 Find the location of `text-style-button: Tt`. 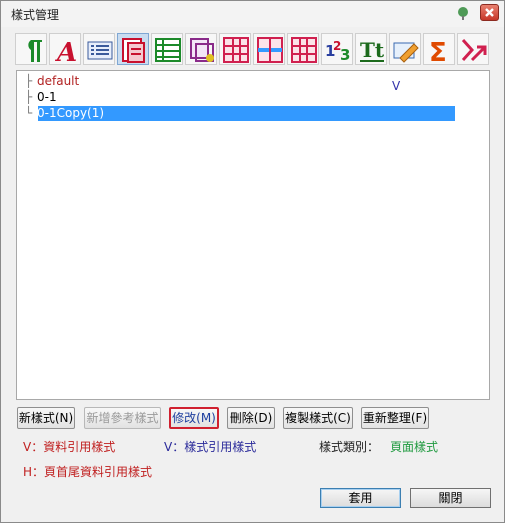

text-style-button: Tt is located at coordinates (371, 49).